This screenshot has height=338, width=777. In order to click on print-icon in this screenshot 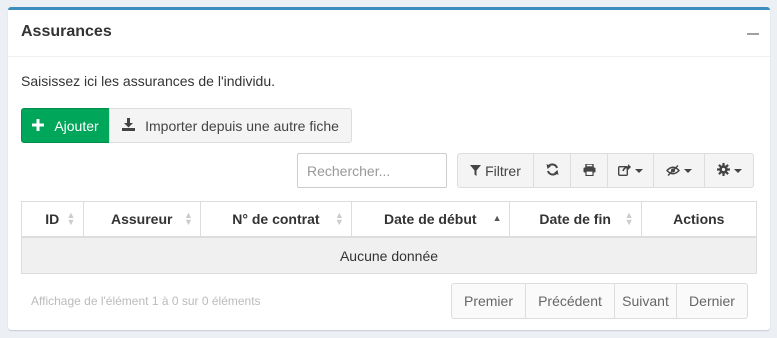, I will do `click(589, 170)`.